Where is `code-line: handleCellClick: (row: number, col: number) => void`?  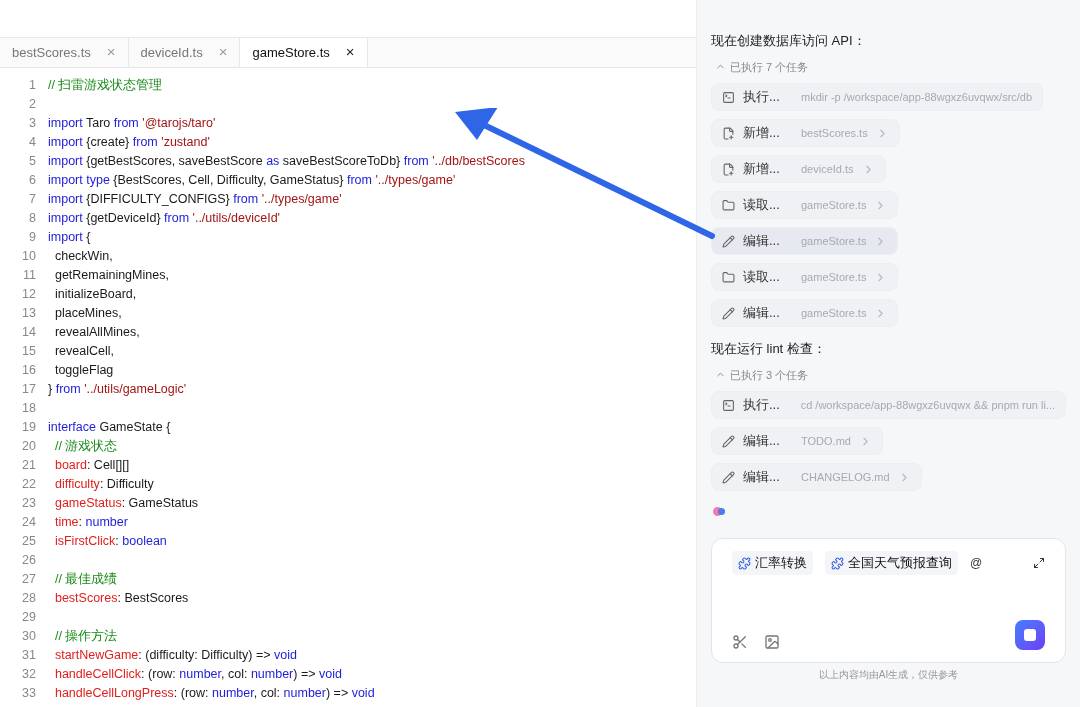 code-line: handleCellClick: (row: number, col: number) => void is located at coordinates (197, 674).